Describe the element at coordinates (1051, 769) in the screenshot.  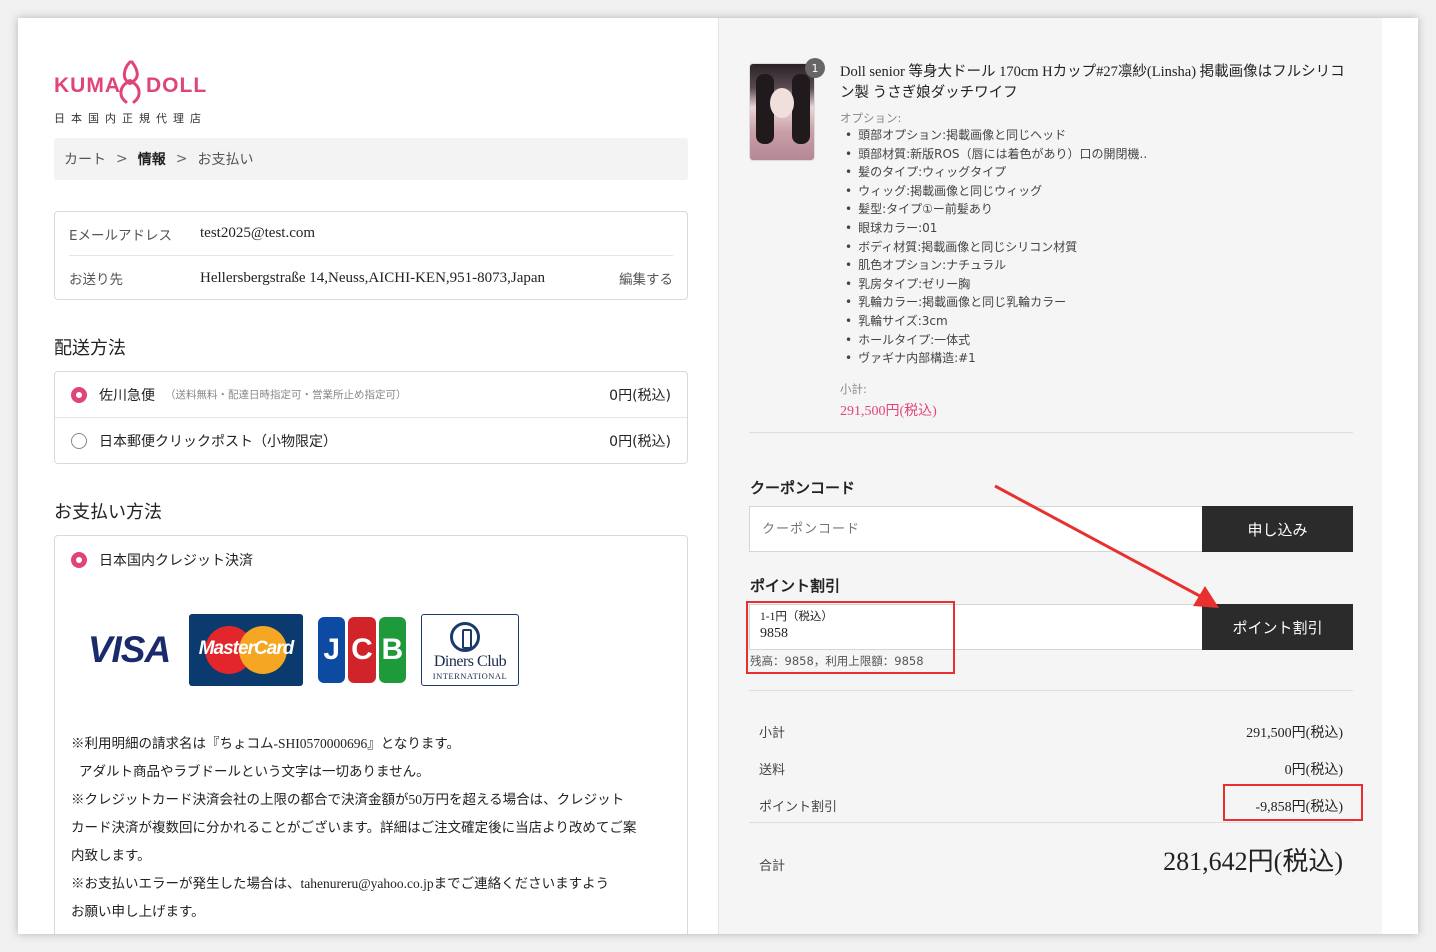
I see `summary-shipping-row: 送料 0円(税込)` at that location.